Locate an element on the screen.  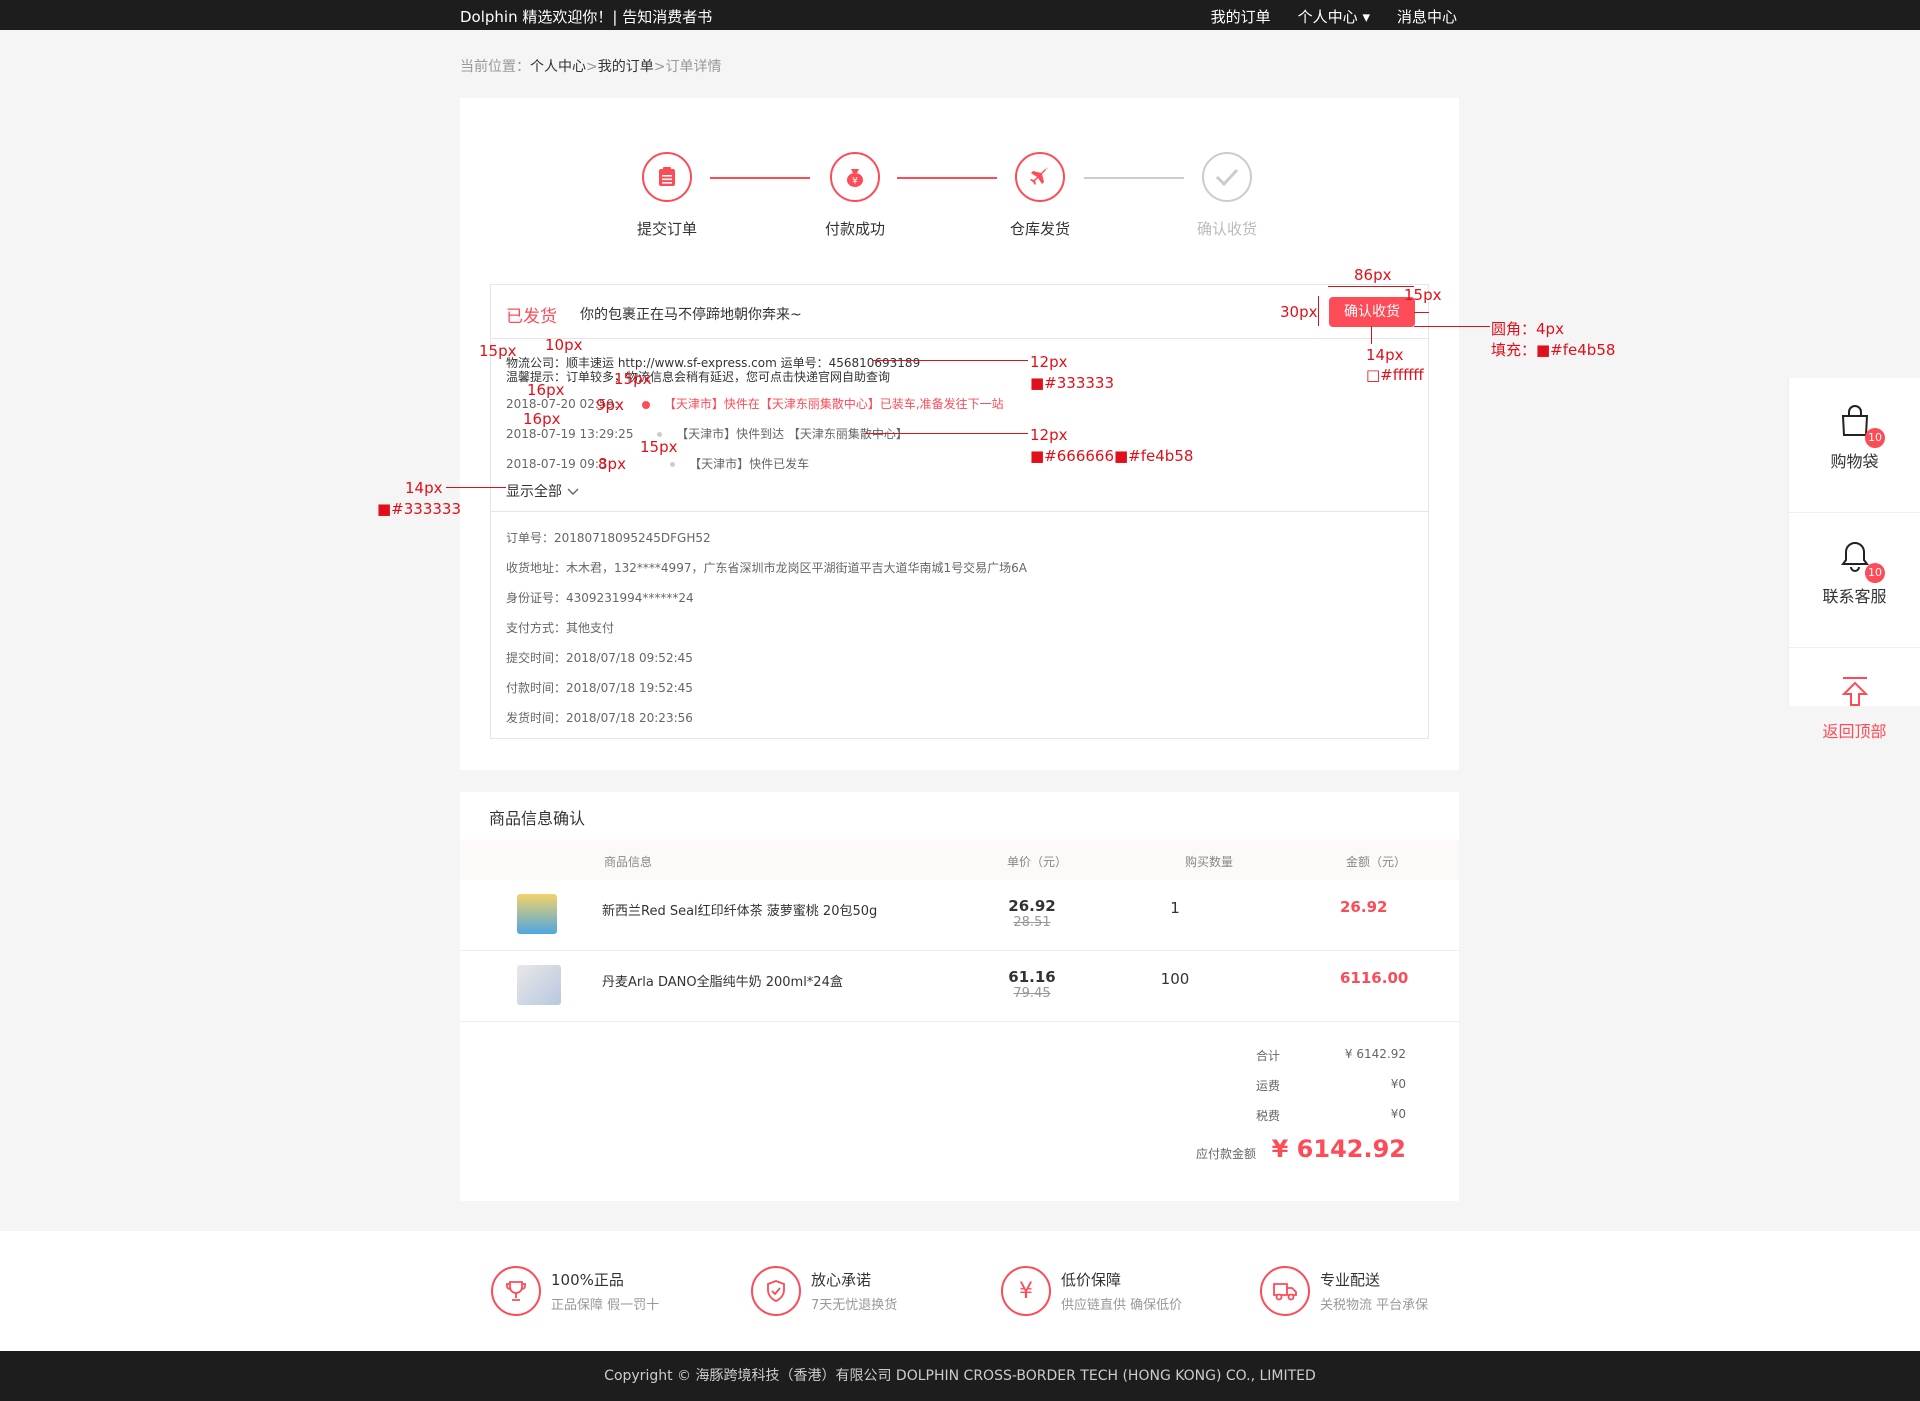
show-all-label: 显示全部 is located at coordinates (534, 492).